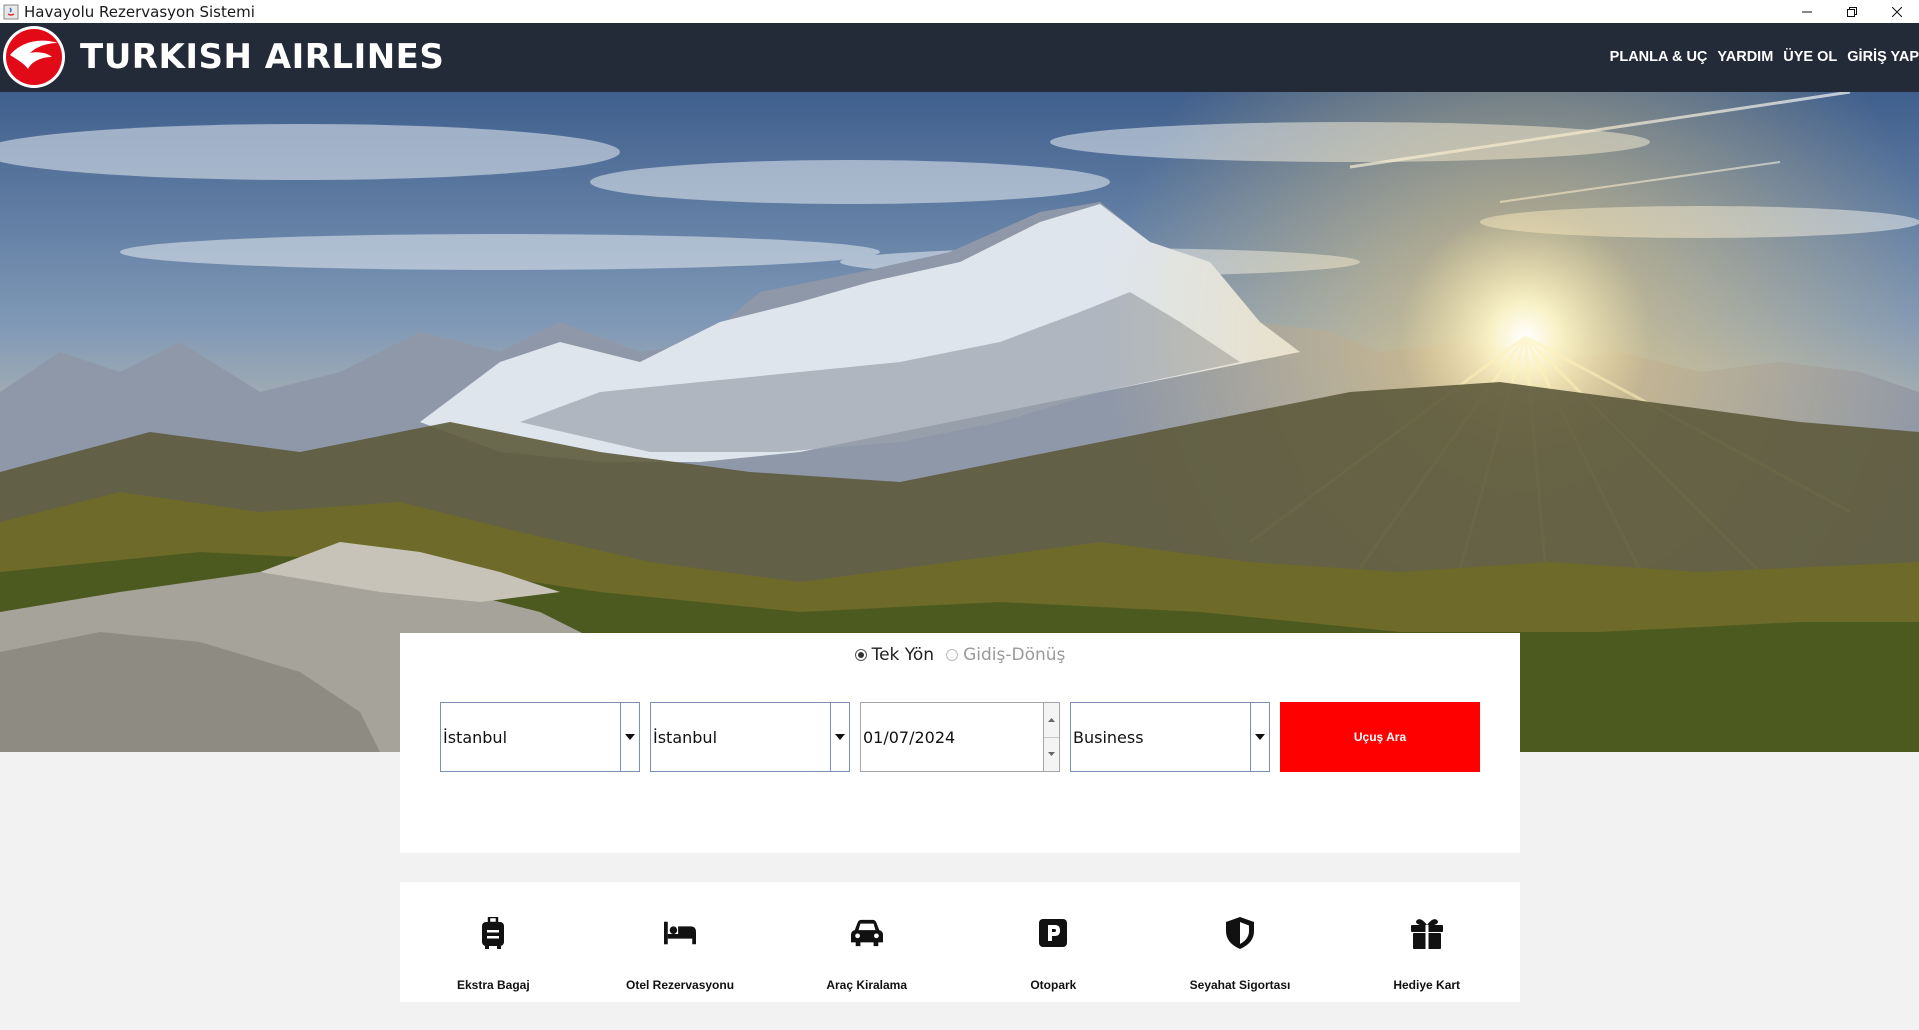 The height and width of the screenshot is (1030, 1919). Describe the element at coordinates (1380, 737) in the screenshot. I see `search-flights-button: Uçuş Ara` at that location.